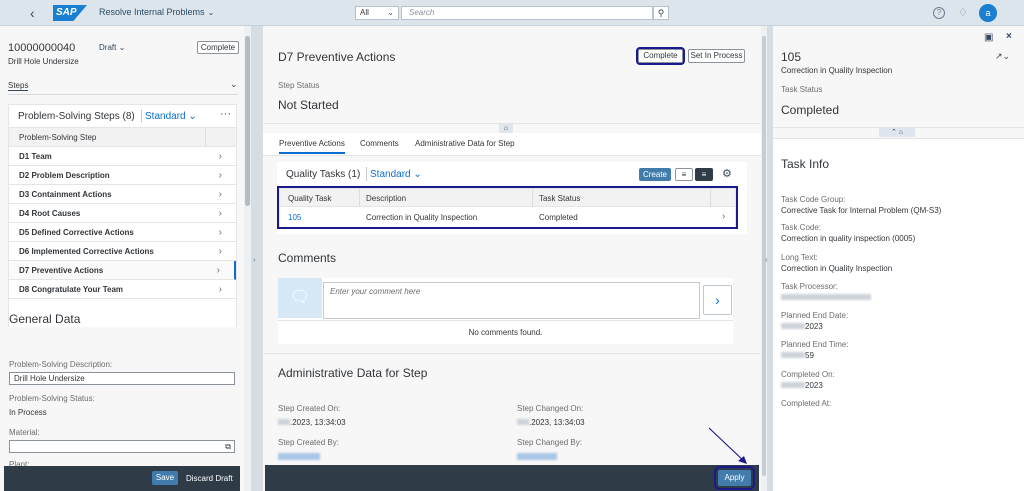 The width and height of the screenshot is (1024, 491). What do you see at coordinates (716, 56) in the screenshot?
I see `set-in-process-button: Set In Process` at bounding box center [716, 56].